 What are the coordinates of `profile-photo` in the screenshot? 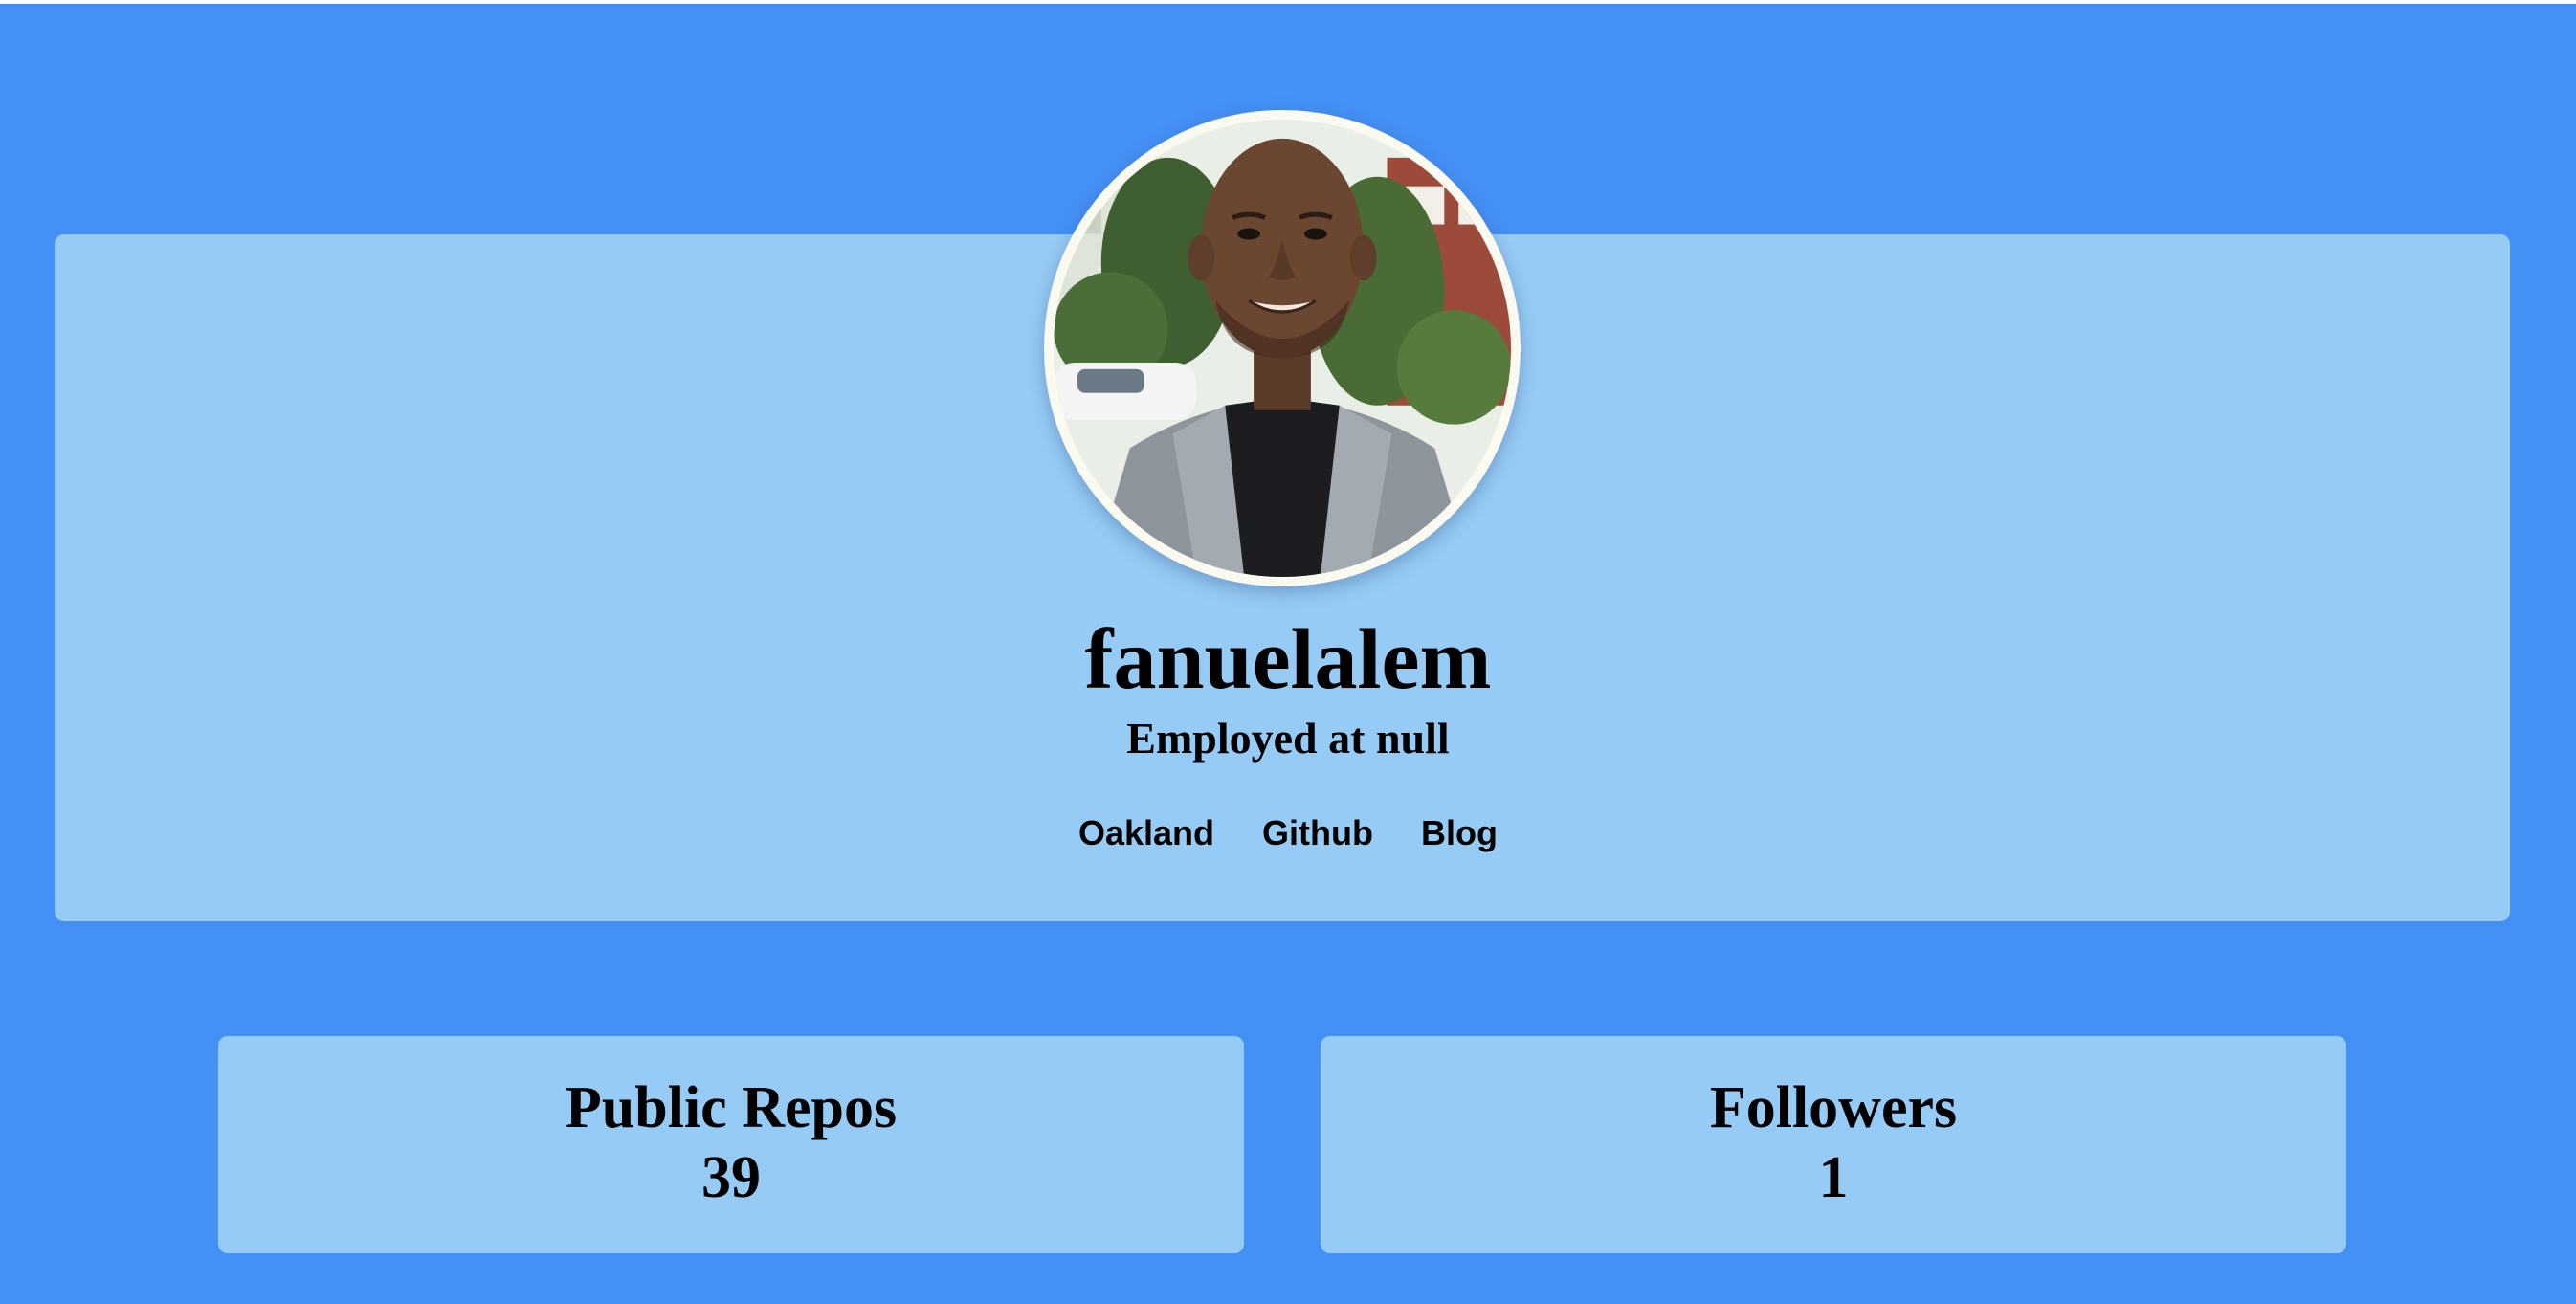 It's located at (1282, 348).